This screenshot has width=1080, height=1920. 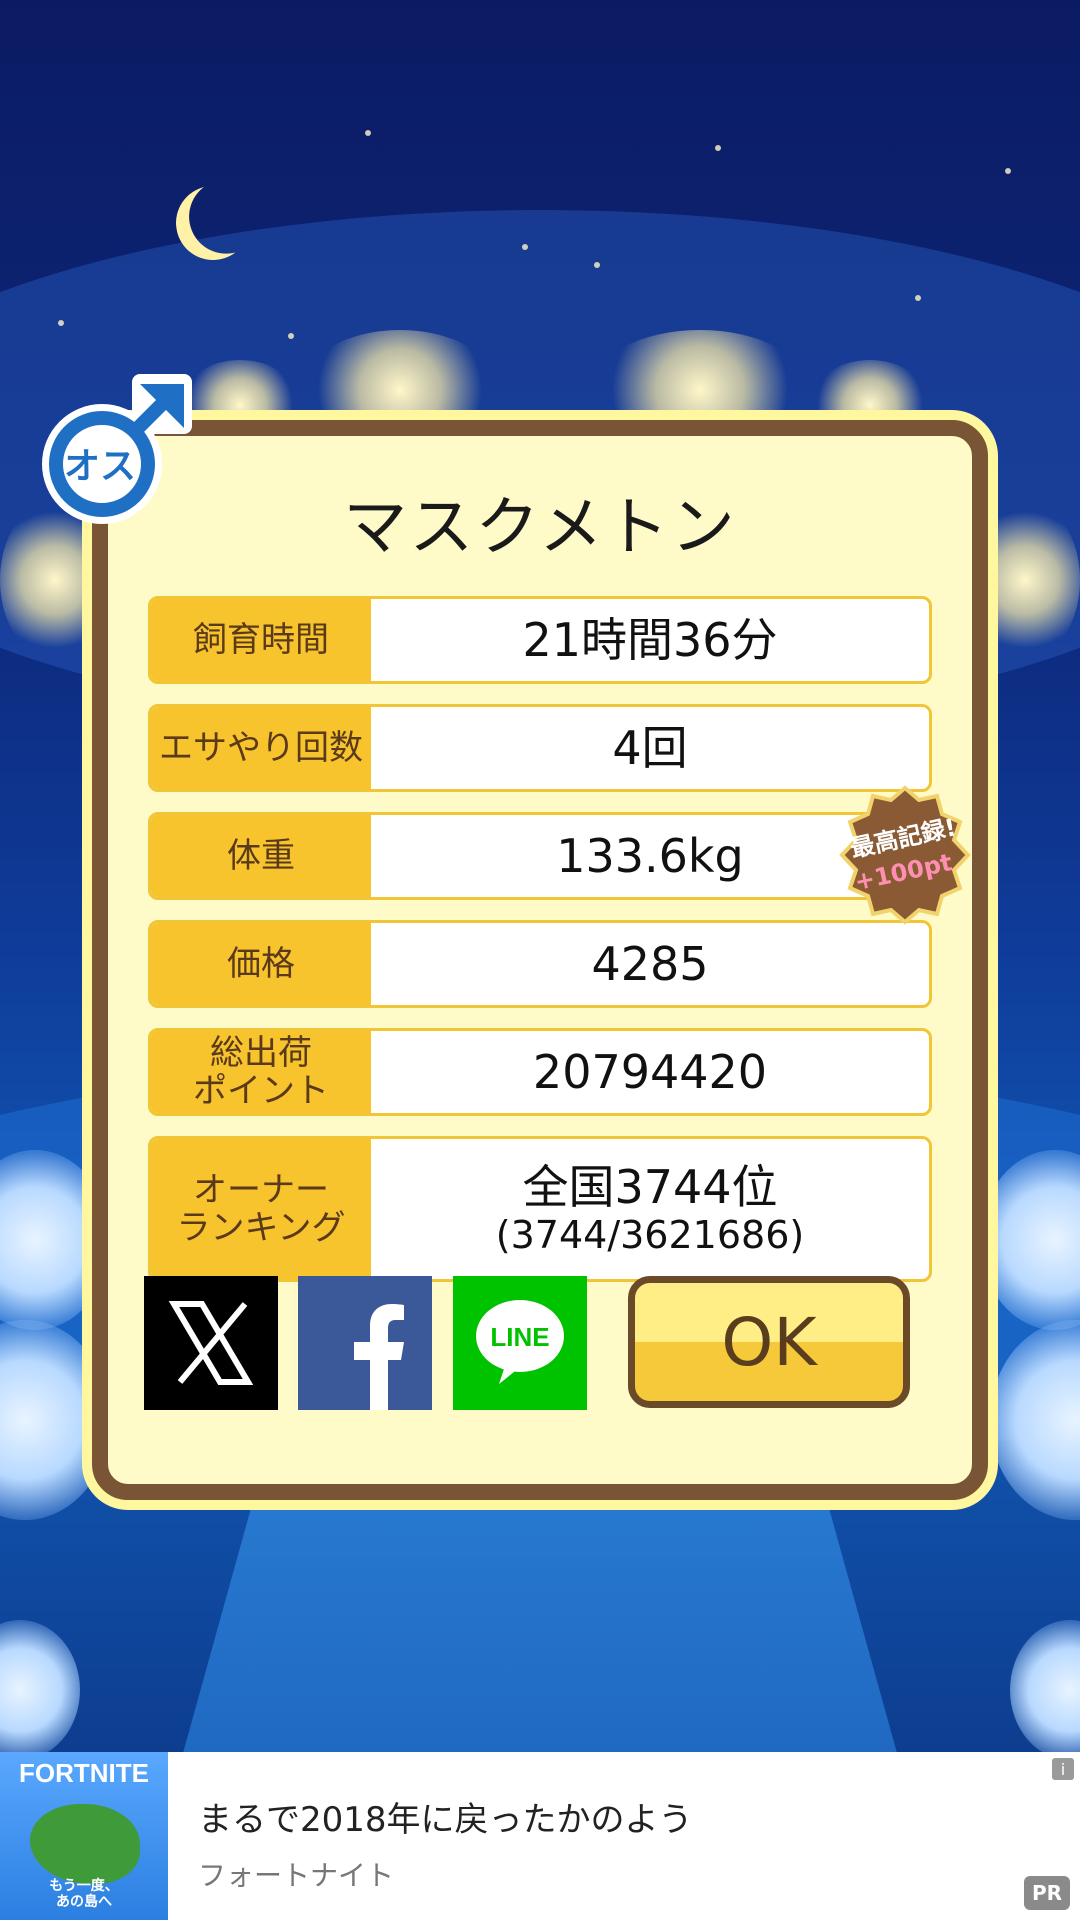 I want to click on stat-label: 総出荷 ポイント, so click(x=261, y=1072).